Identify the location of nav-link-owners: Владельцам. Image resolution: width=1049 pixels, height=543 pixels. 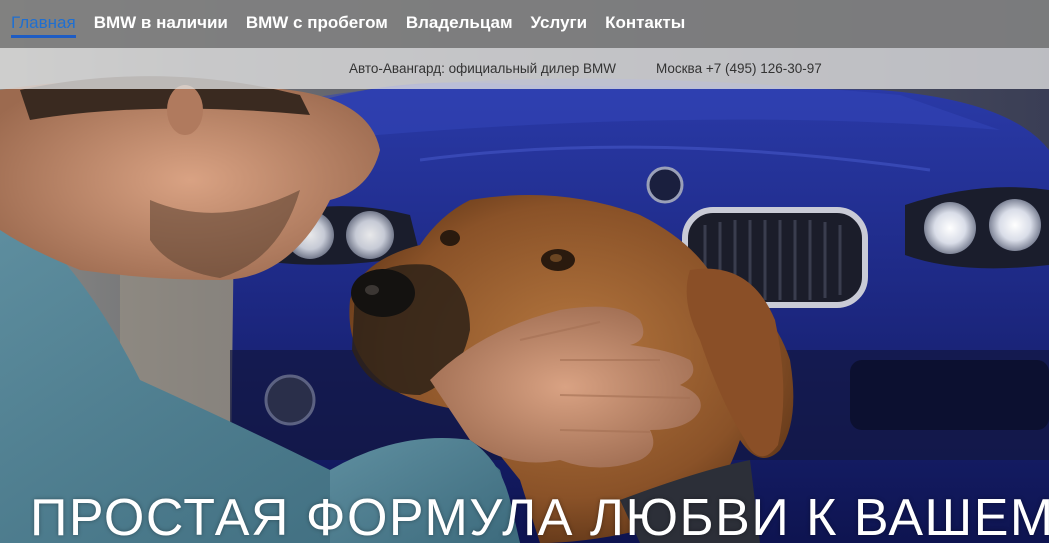
(459, 19).